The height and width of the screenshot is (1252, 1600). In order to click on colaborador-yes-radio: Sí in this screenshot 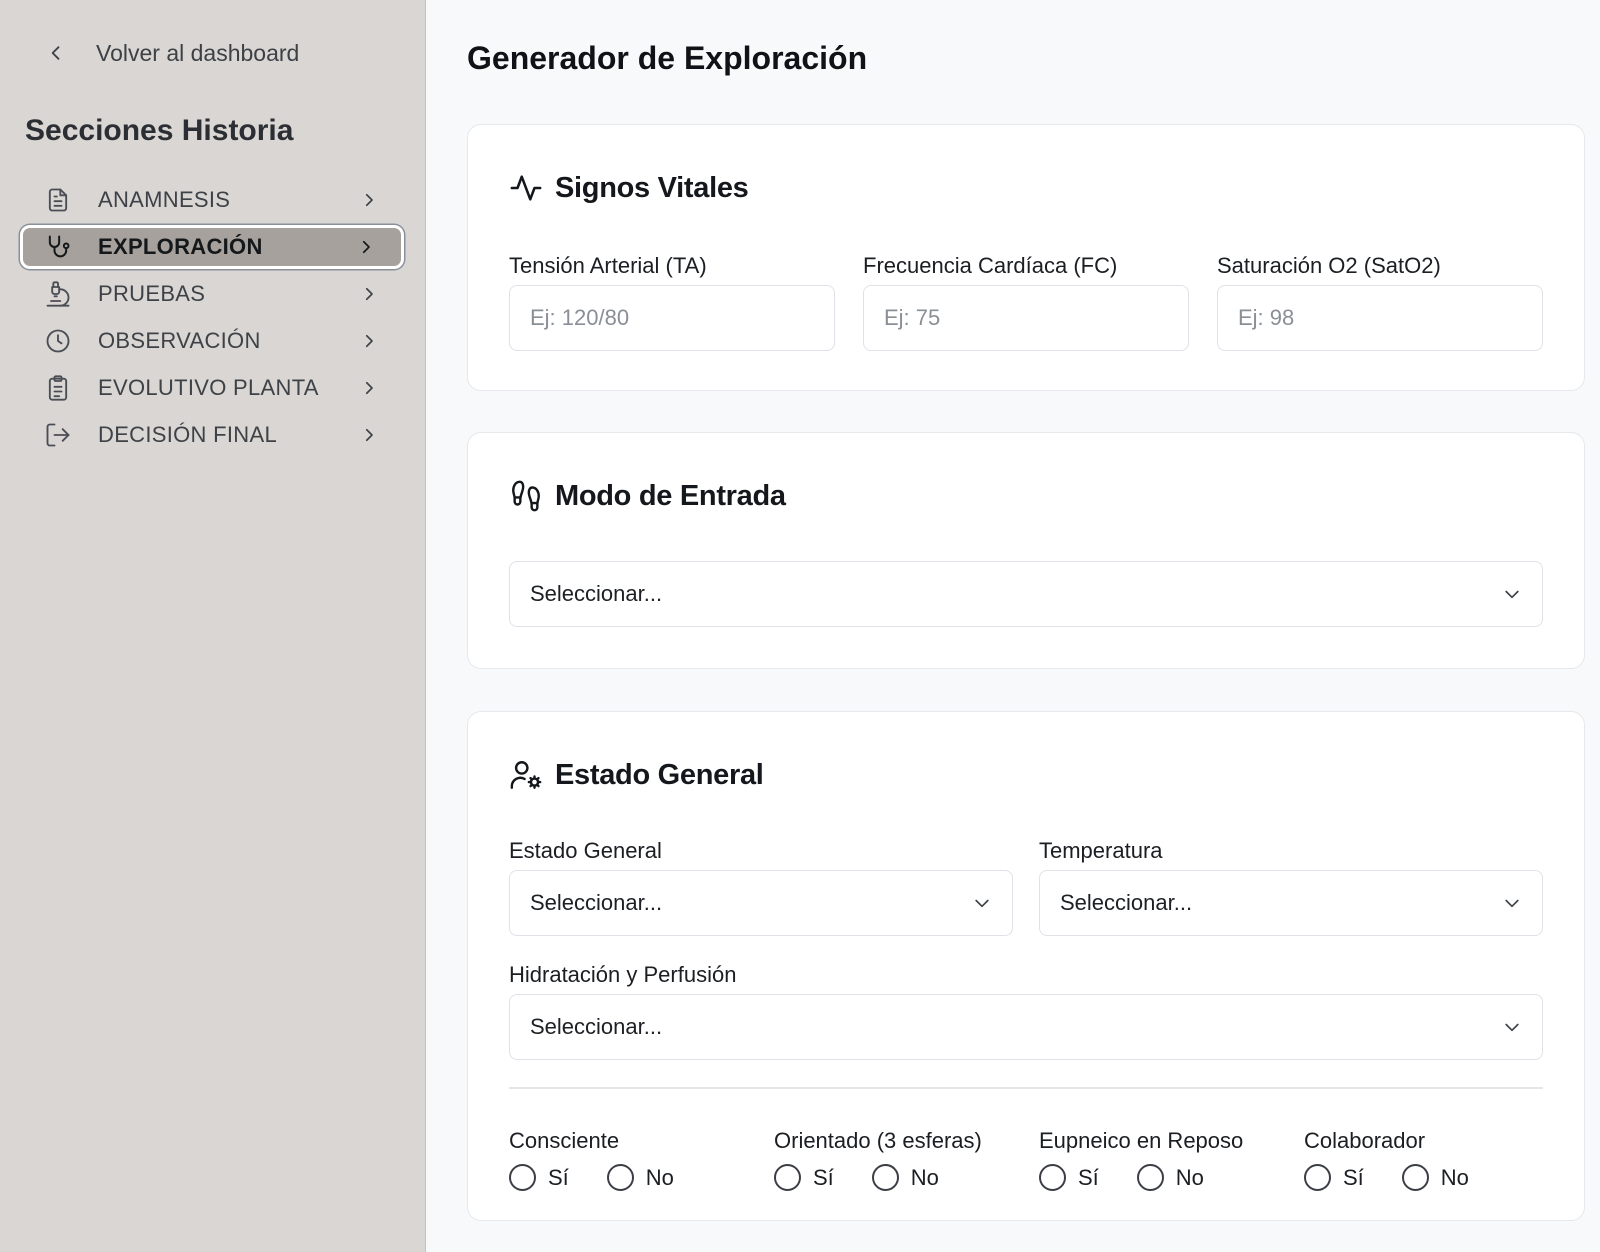, I will do `click(1334, 1177)`.